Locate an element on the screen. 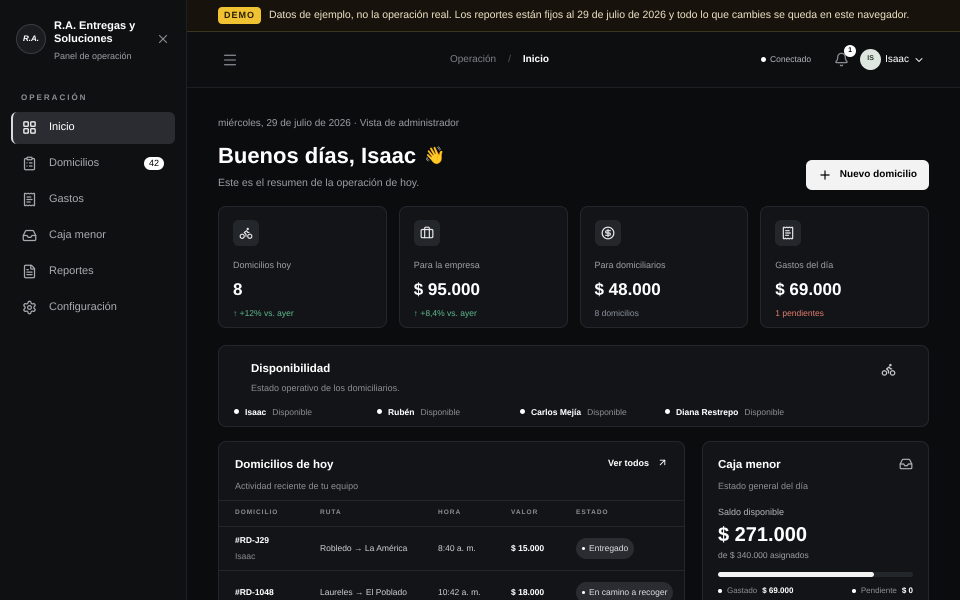  stat-value: 8 is located at coordinates (238, 290).